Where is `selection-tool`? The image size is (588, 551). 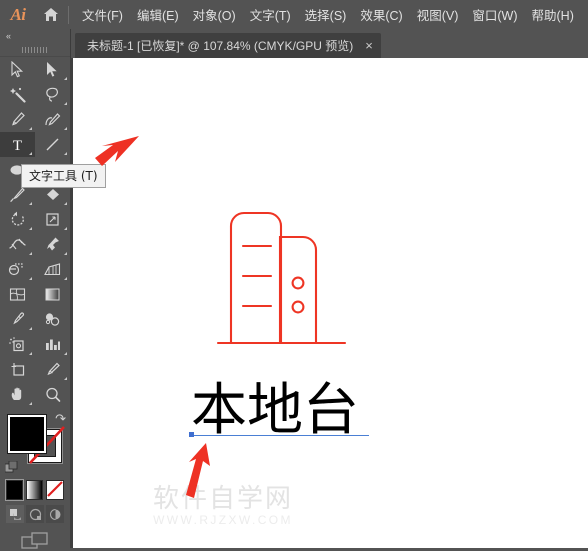
selection-tool is located at coordinates (17, 69).